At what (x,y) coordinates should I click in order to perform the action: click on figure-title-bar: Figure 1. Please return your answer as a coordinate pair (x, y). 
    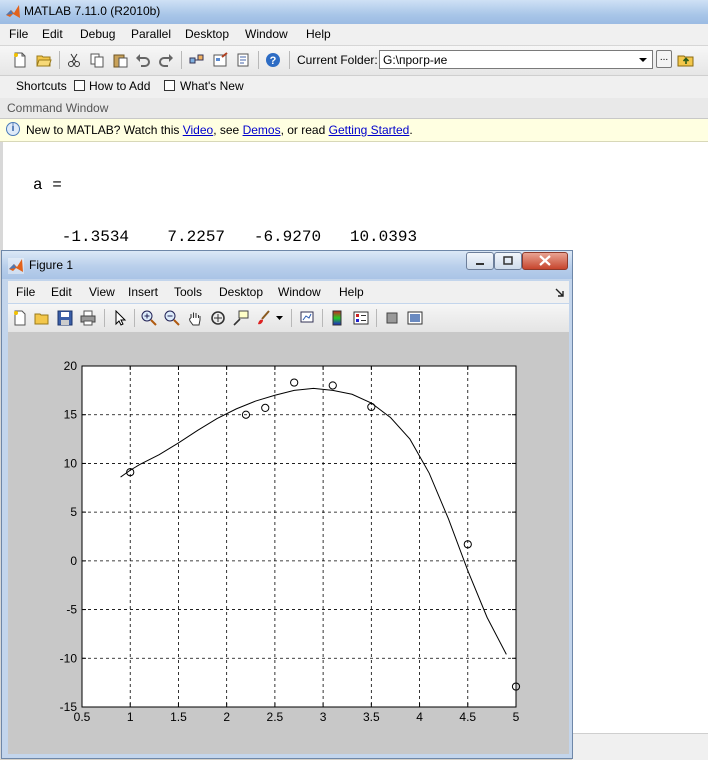
    Looking at the image, I should click on (287, 265).